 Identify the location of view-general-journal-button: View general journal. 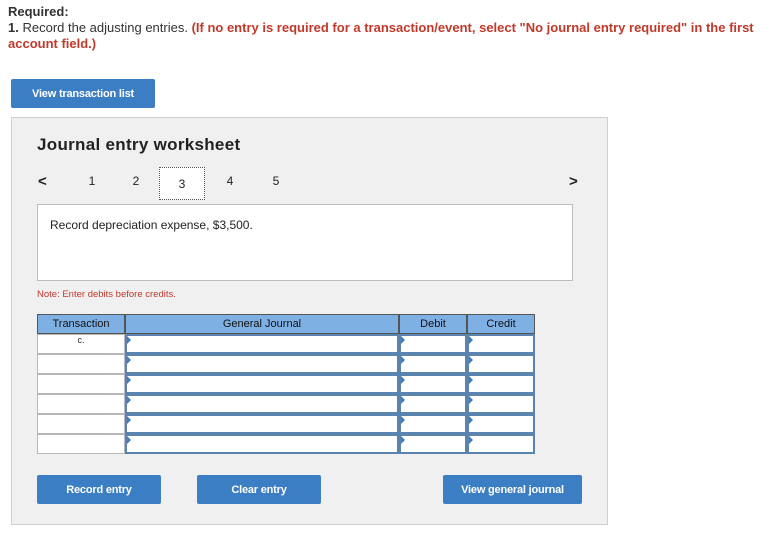
(512, 489).